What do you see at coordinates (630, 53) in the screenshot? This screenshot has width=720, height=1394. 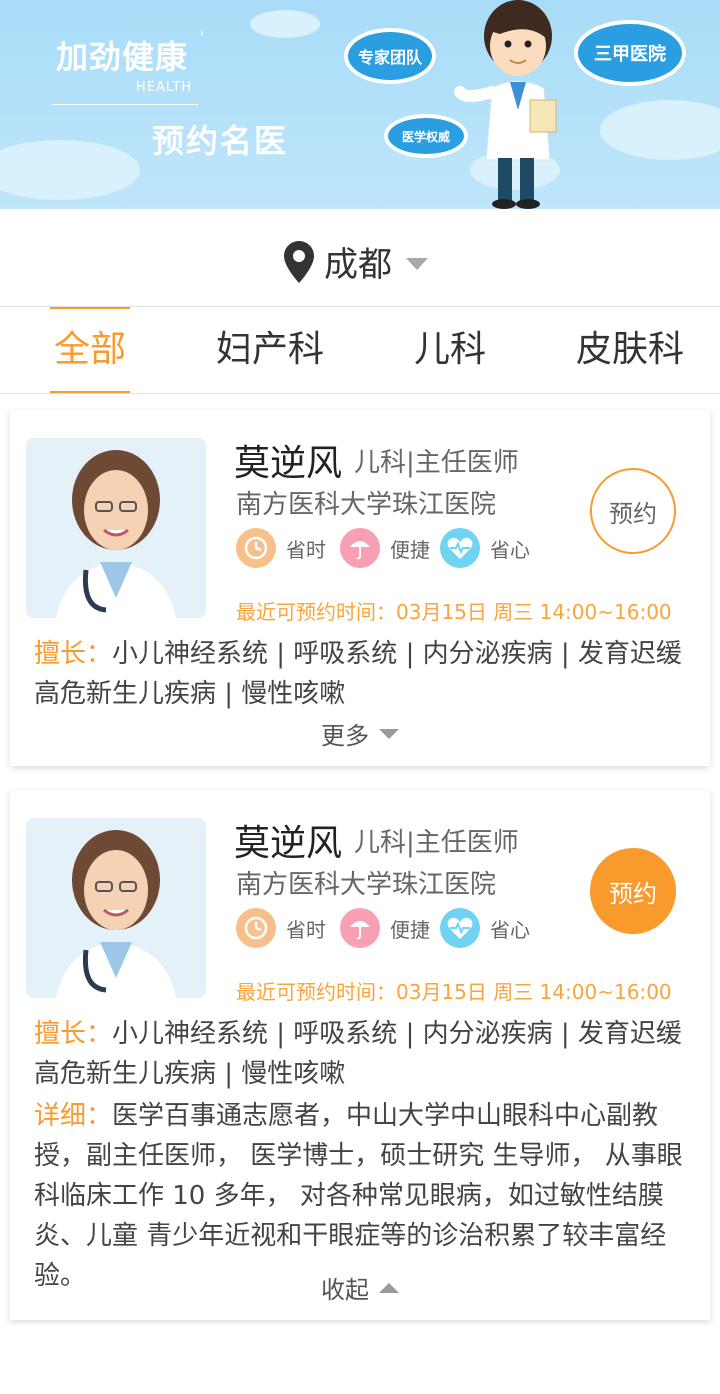 I see `bubble-top-hospital: 三甲医院` at bounding box center [630, 53].